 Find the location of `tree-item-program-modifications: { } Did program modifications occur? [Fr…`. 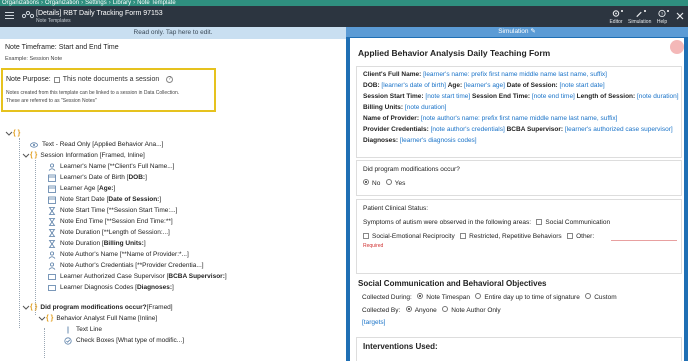

tree-item-program-modifications: { } Did program modifications occur? [Fr… is located at coordinates (97, 307).